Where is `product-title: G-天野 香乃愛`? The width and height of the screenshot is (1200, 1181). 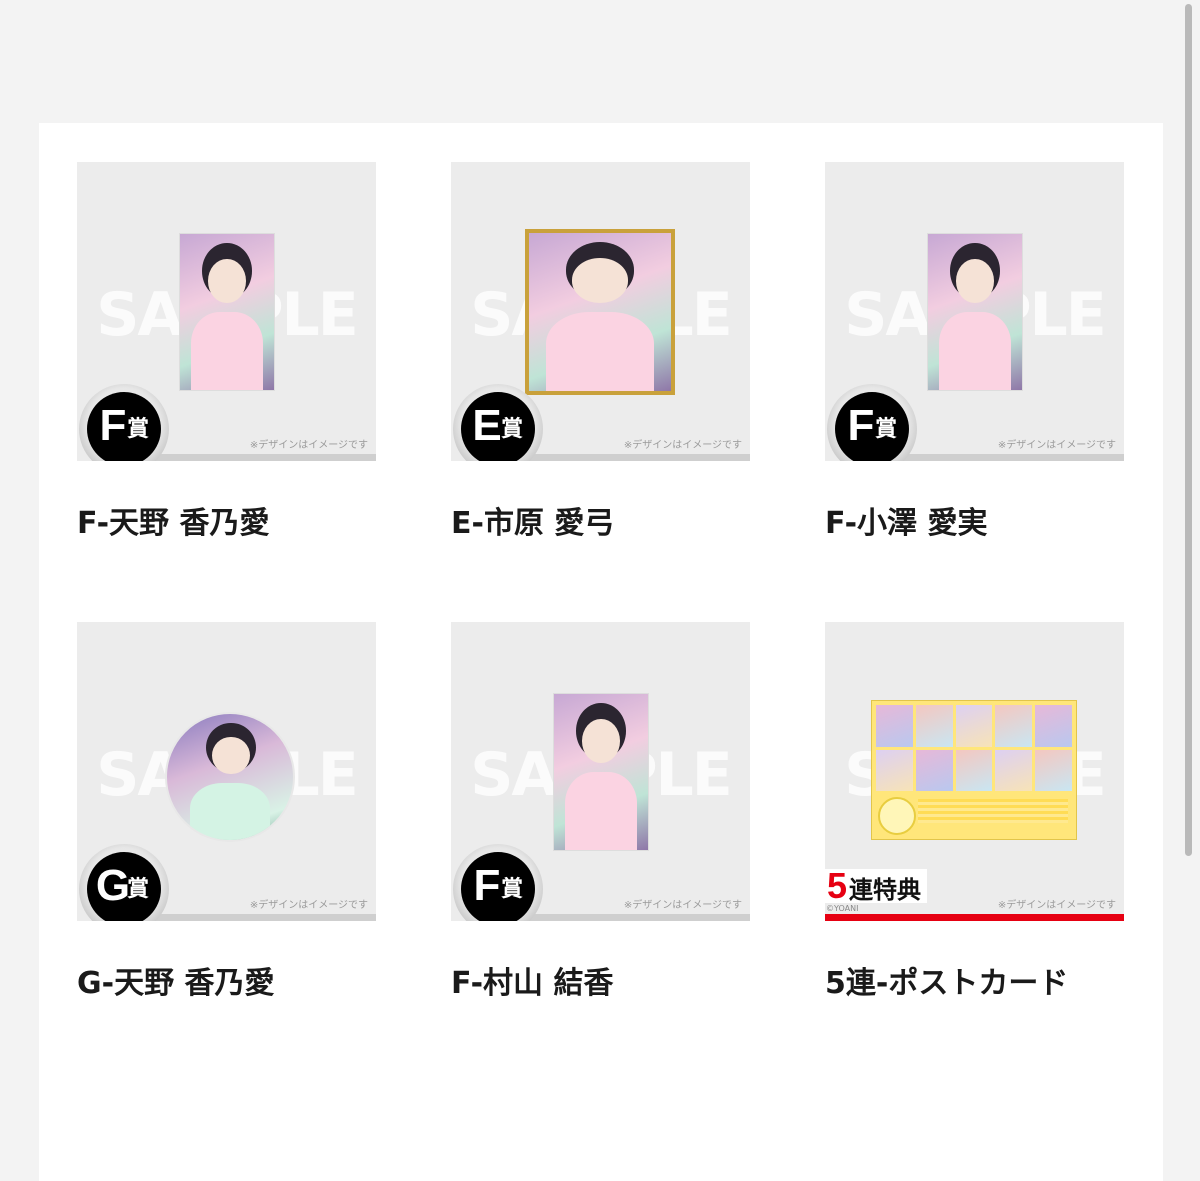 product-title: G-天野 香乃愛 is located at coordinates (226, 984).